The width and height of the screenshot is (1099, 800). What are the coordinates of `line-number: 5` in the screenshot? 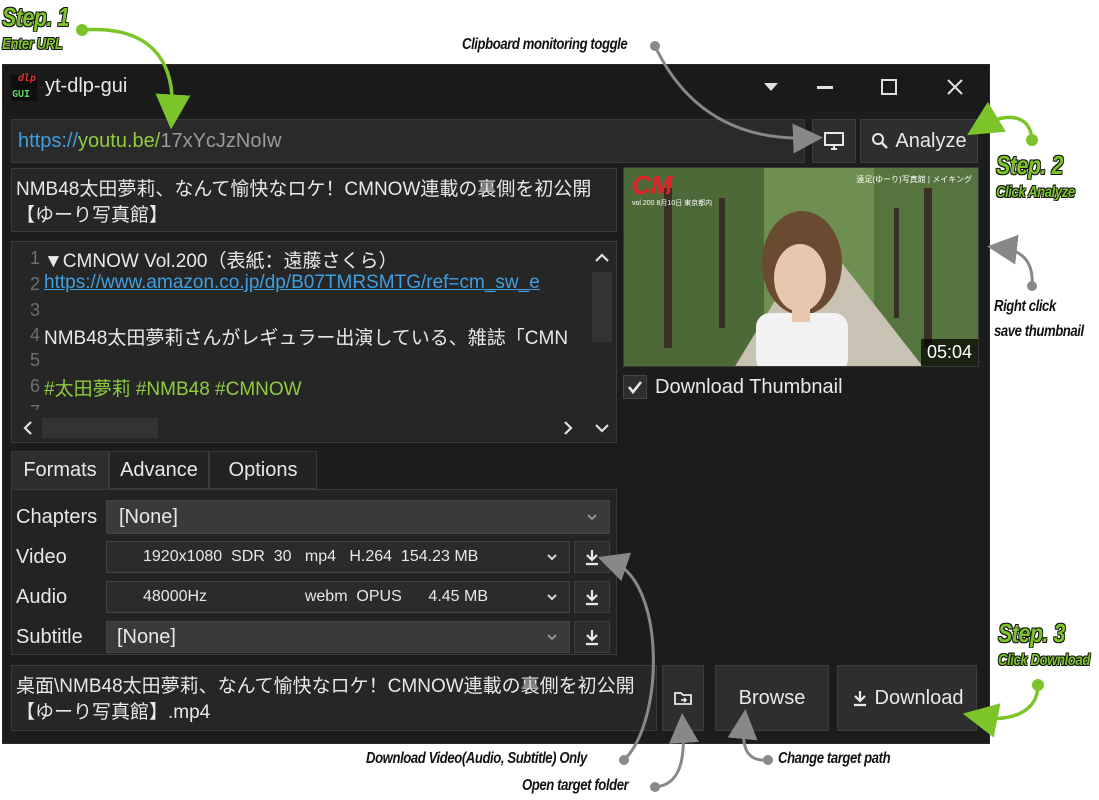 It's located at (34, 360).